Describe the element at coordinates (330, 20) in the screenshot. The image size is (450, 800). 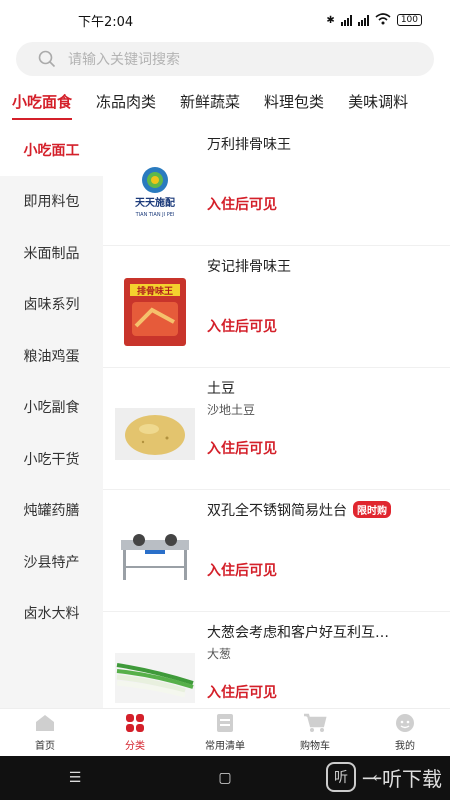
I see `bluetooth-icon: ✱` at that location.